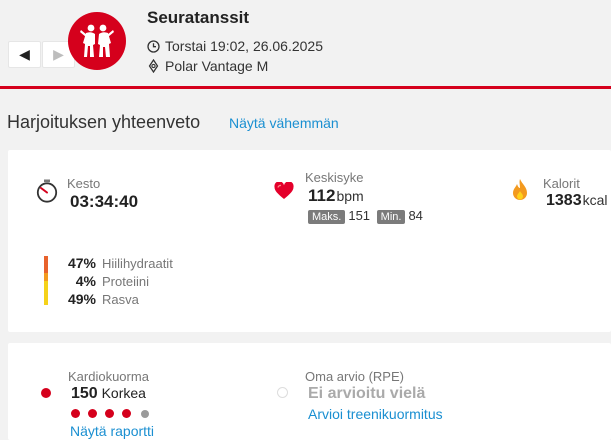  What do you see at coordinates (85, 281) in the screenshot?
I see `protein-percent: 4%` at bounding box center [85, 281].